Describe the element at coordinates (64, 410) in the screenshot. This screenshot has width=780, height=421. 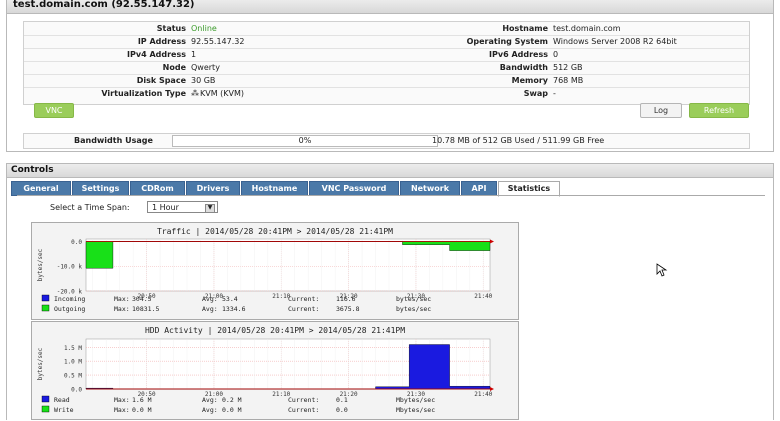
I see `legend-name: Write` at that location.